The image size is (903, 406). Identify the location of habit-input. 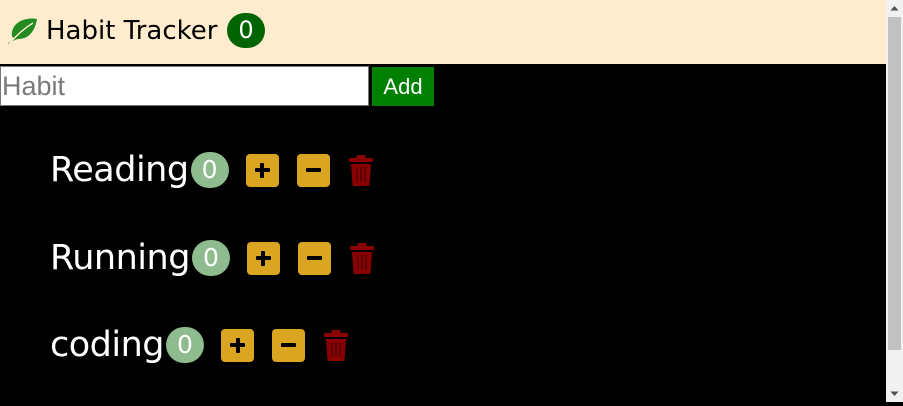
(184, 86).